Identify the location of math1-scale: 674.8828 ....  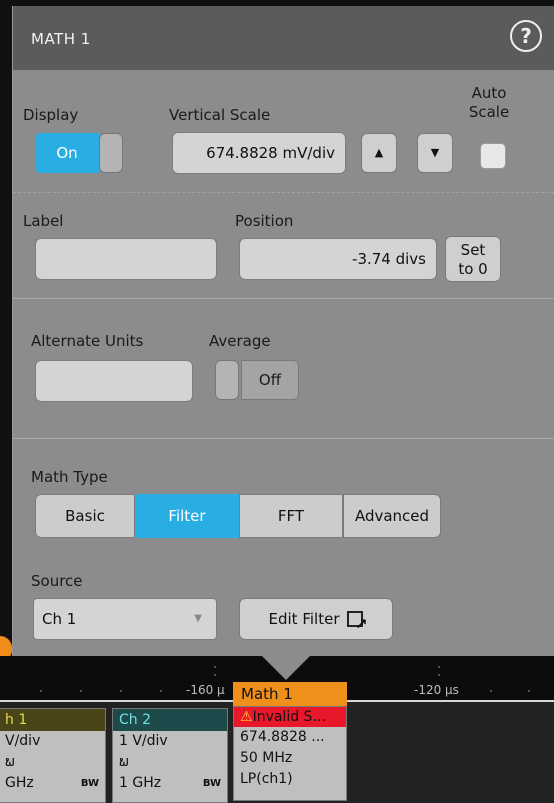
(282, 737).